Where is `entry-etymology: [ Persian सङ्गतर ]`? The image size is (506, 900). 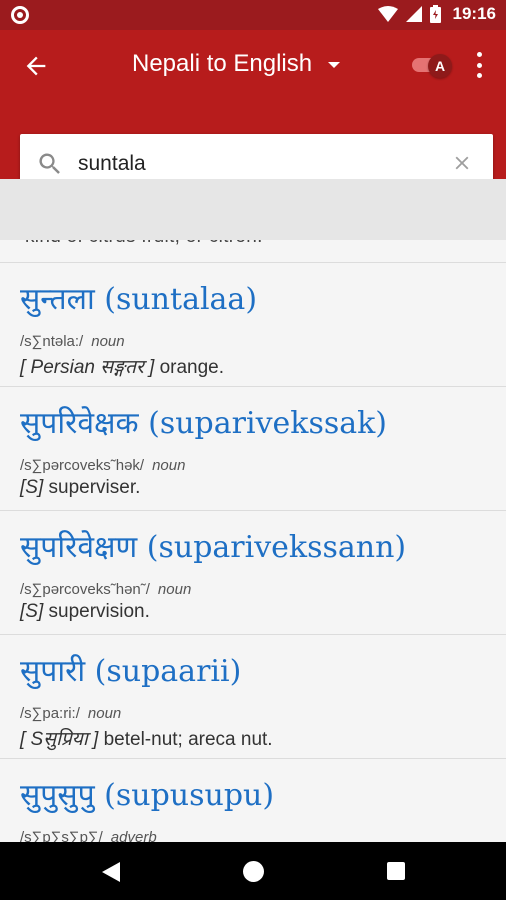 entry-etymology: [ Persian सङ्गतर ] is located at coordinates (87, 367).